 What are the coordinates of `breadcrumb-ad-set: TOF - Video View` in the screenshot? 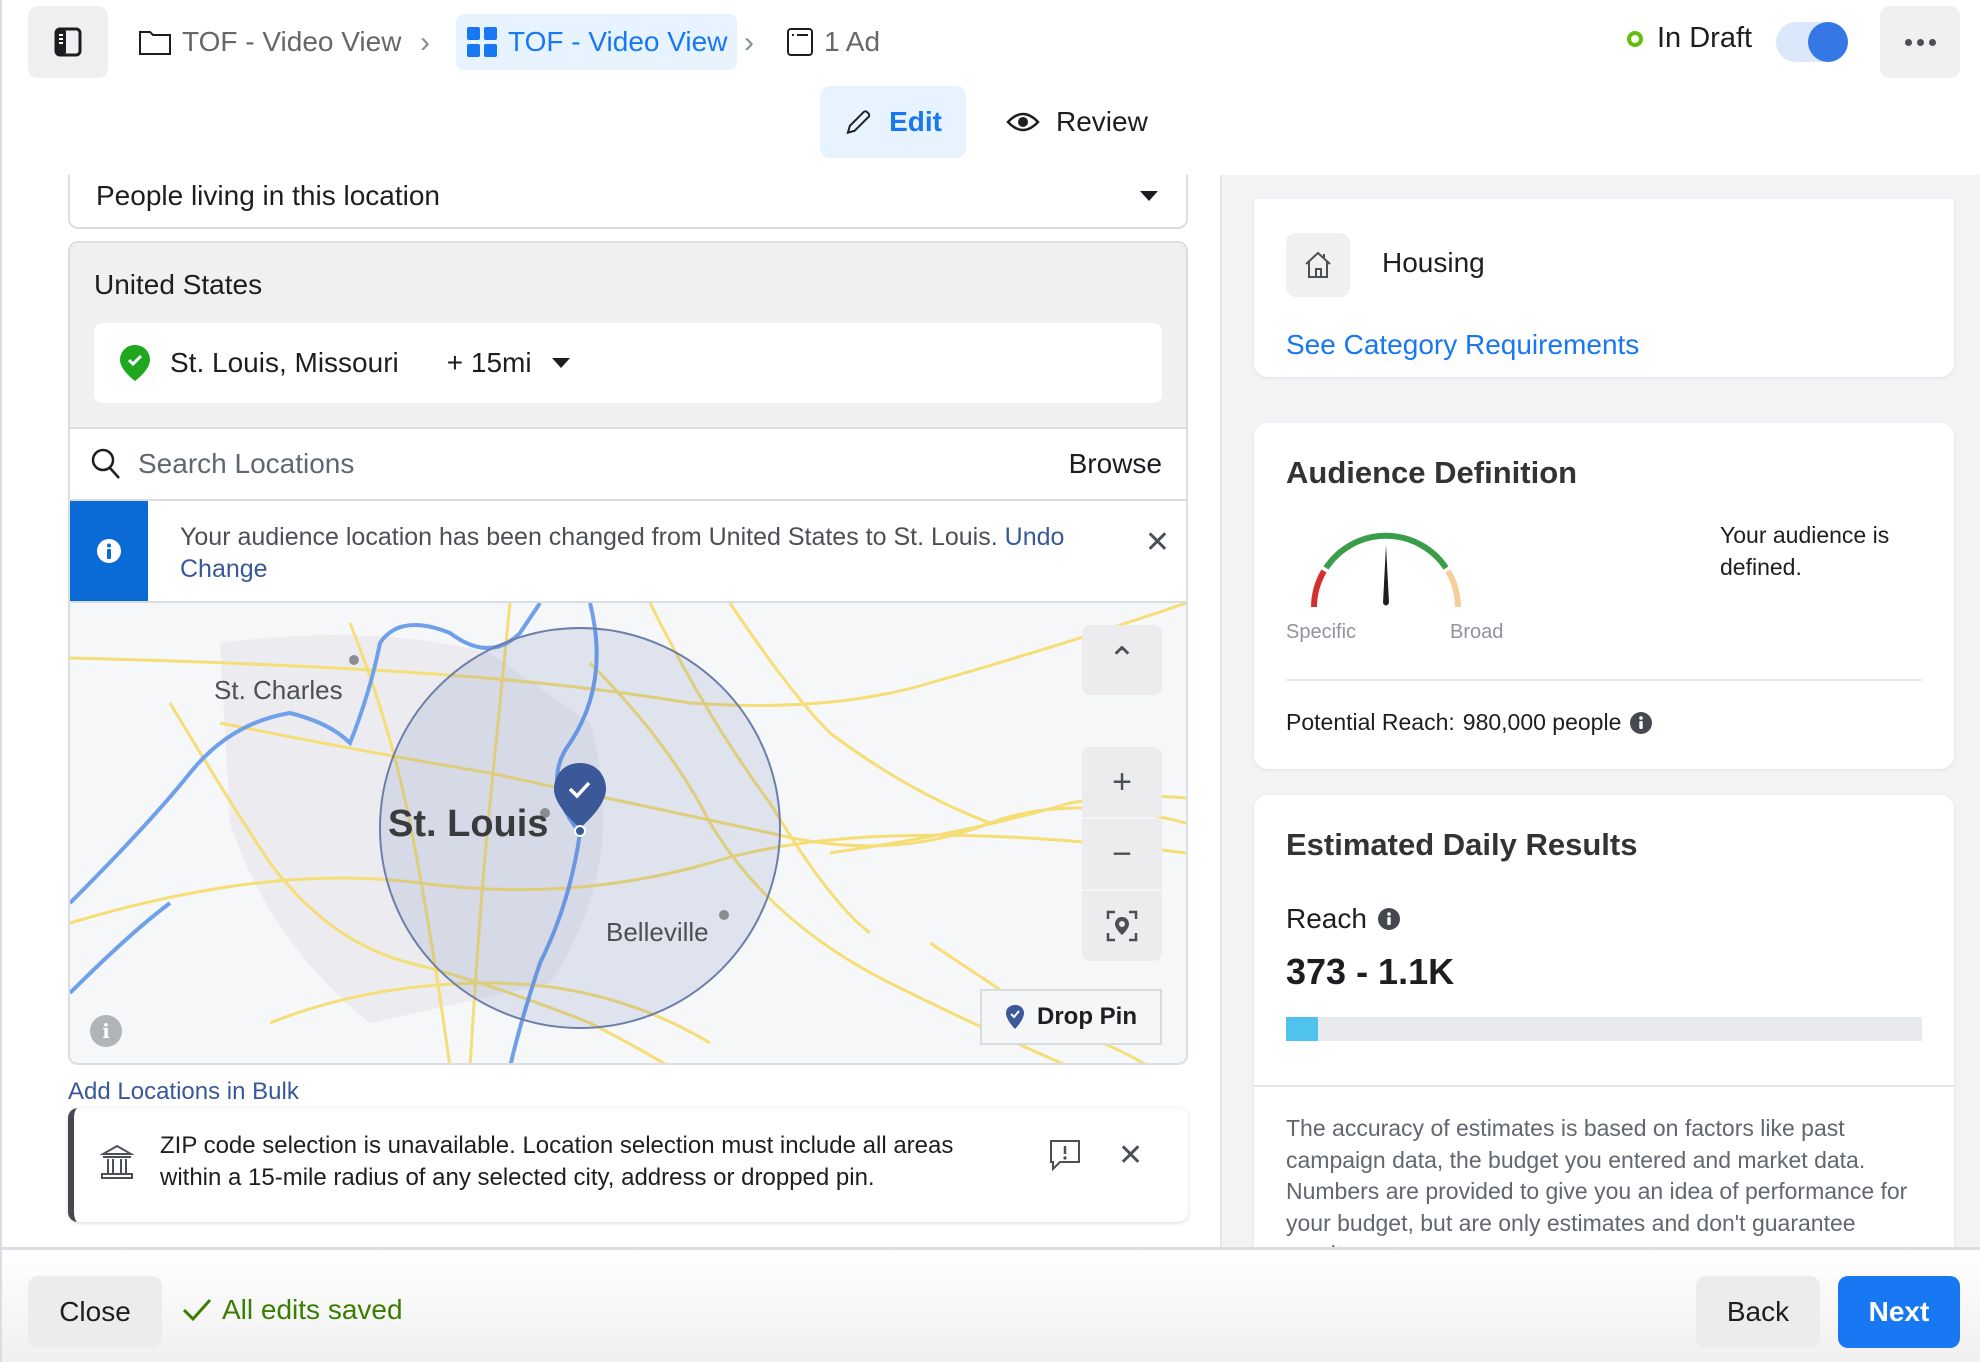 It's located at (597, 42).